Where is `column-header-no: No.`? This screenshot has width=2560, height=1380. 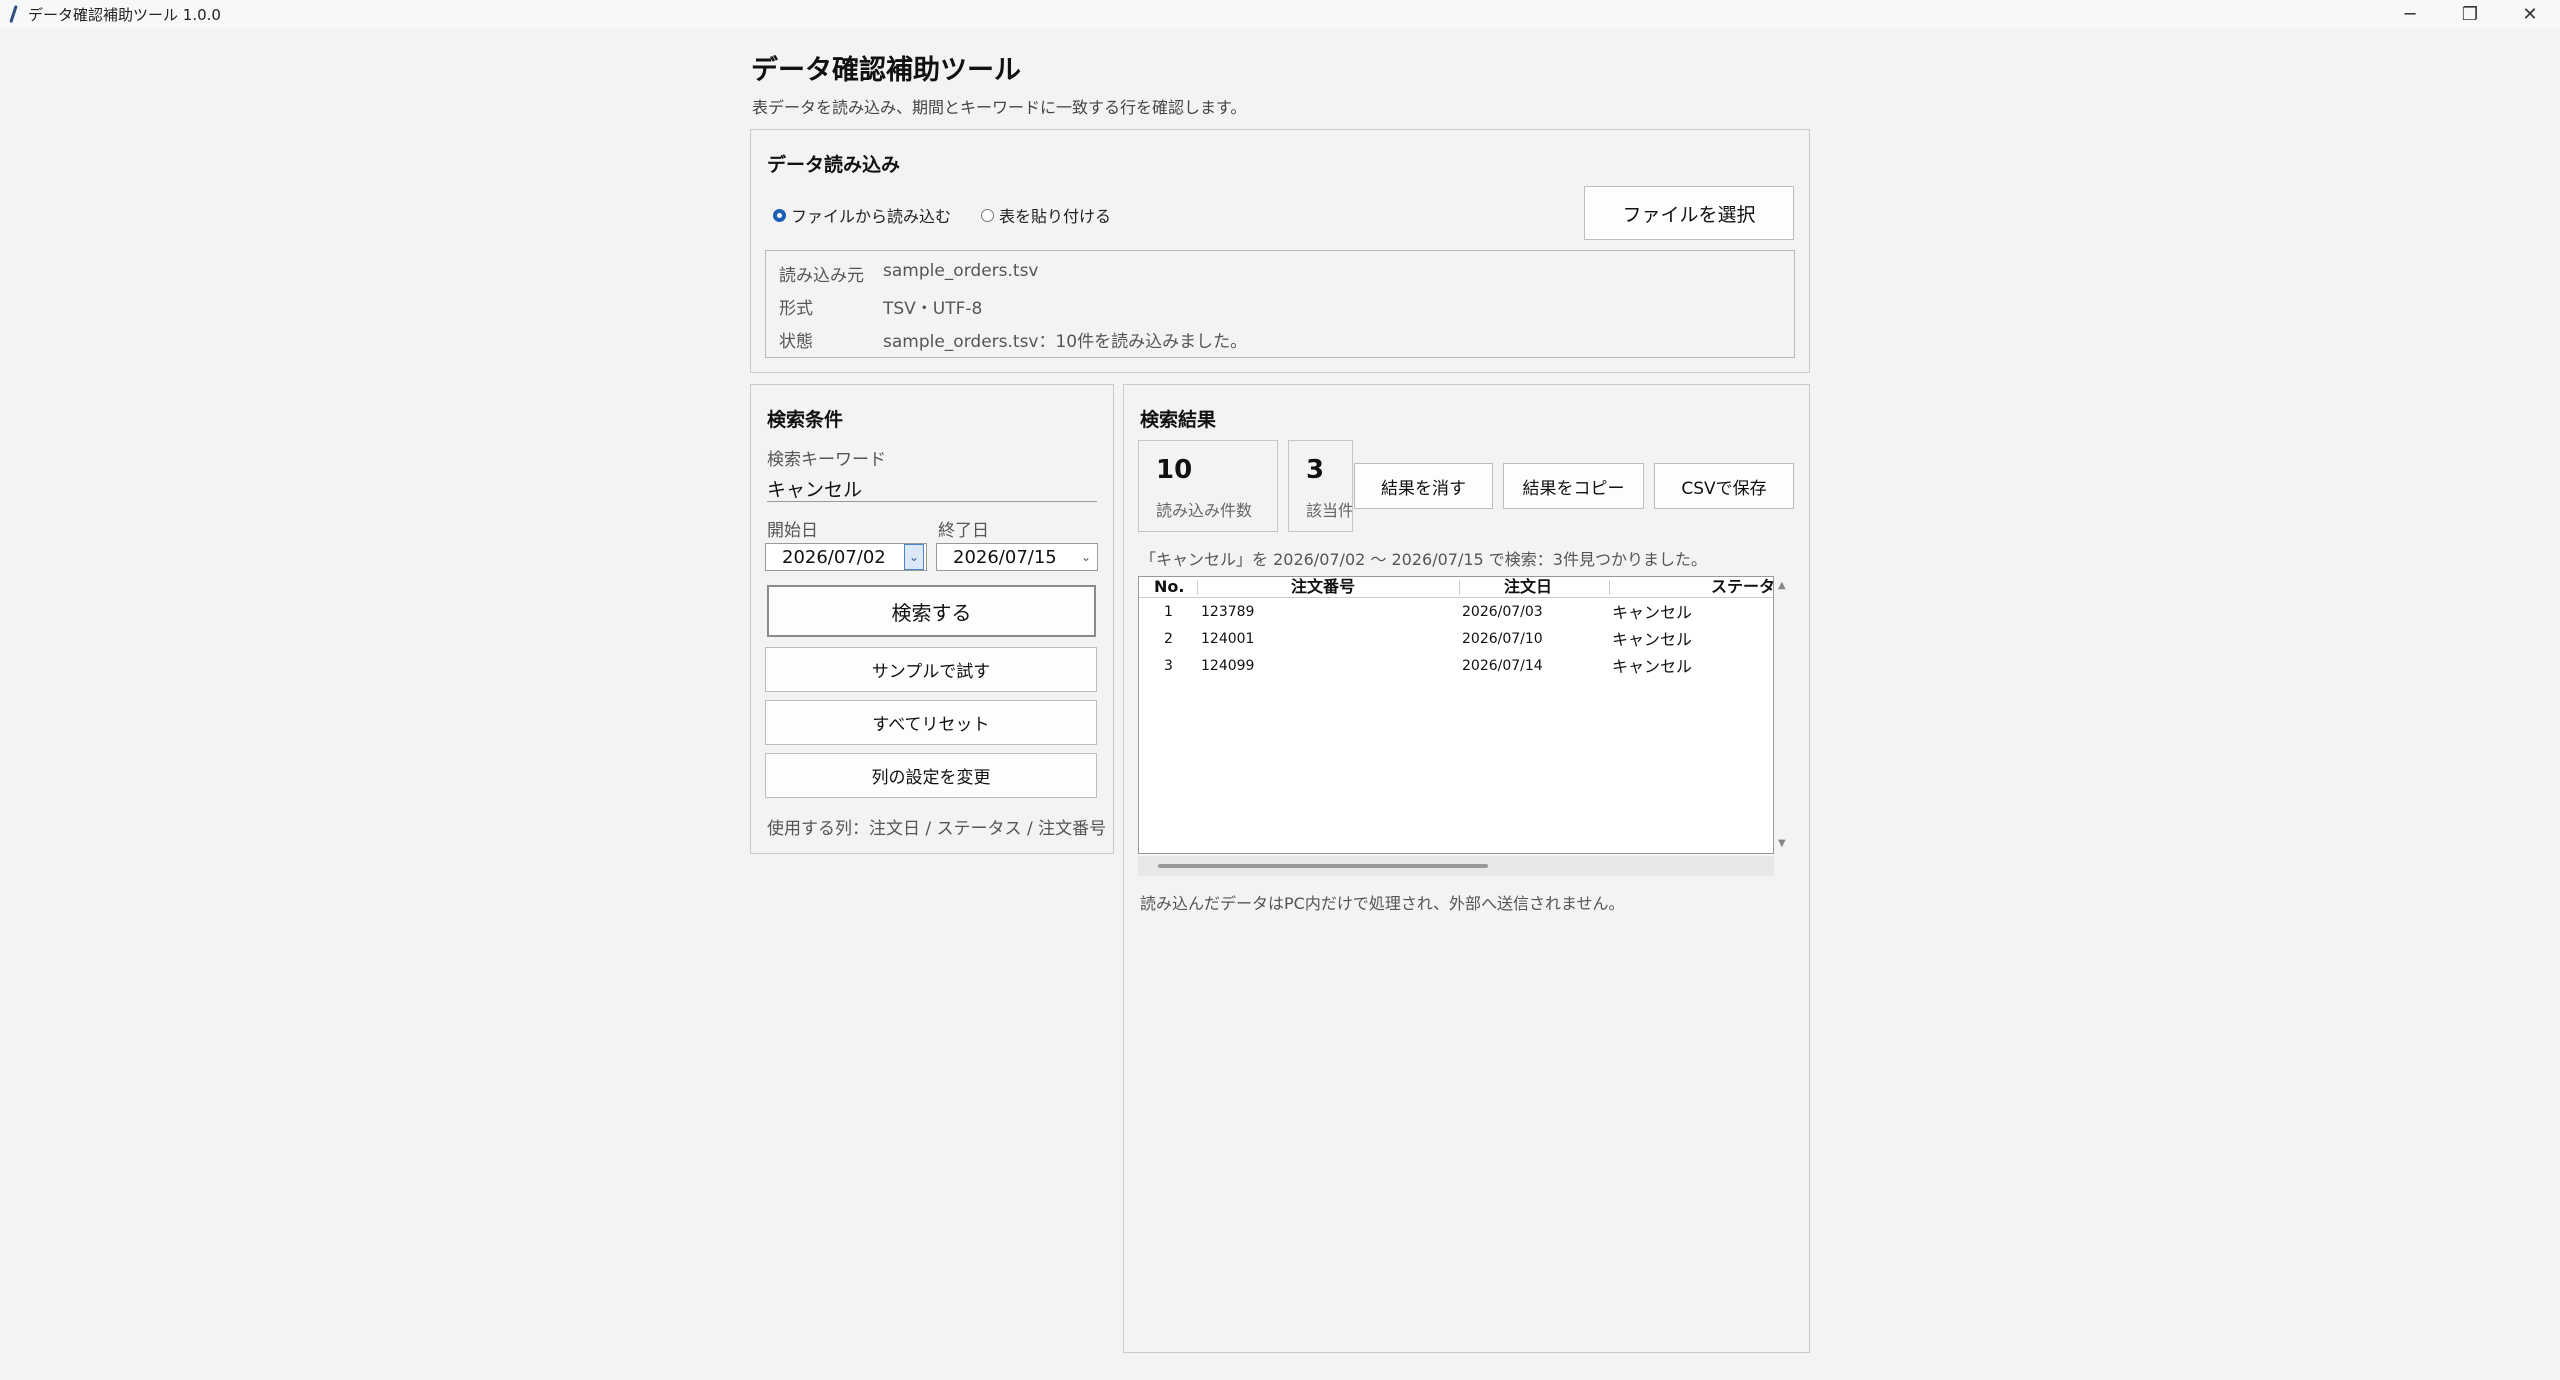 column-header-no: No. is located at coordinates (1169, 587).